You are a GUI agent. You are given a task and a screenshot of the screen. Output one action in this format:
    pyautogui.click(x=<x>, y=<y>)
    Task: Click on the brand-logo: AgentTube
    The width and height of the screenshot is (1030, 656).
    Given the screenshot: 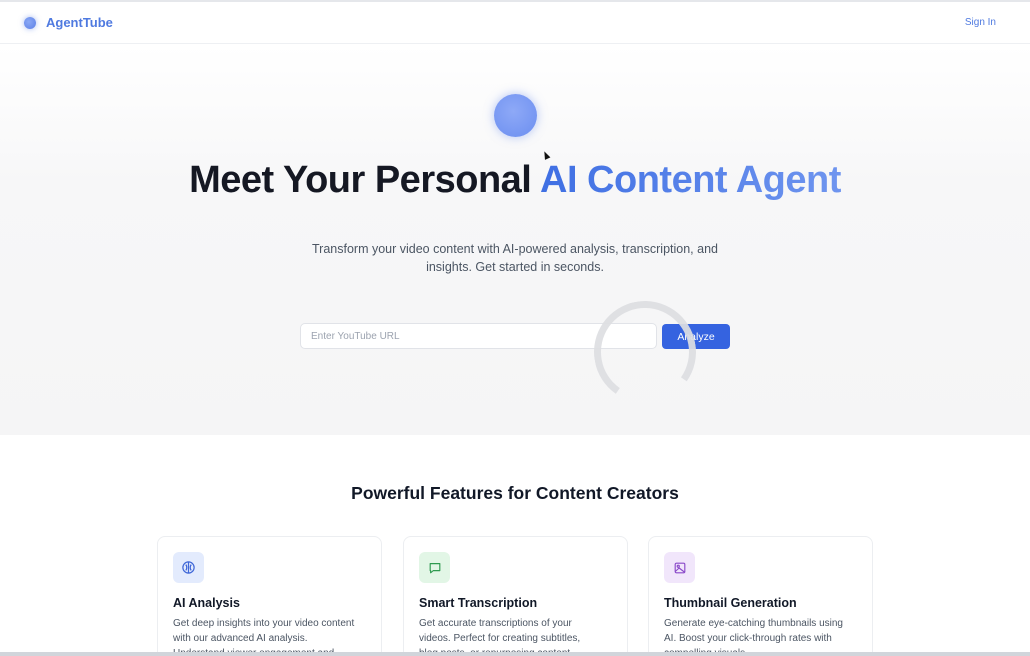 What is the action you would take?
    pyautogui.click(x=68, y=22)
    